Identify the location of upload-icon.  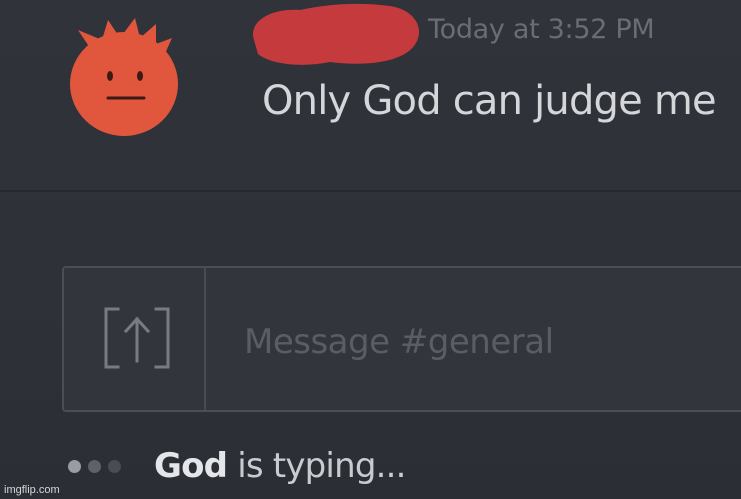
(137, 338).